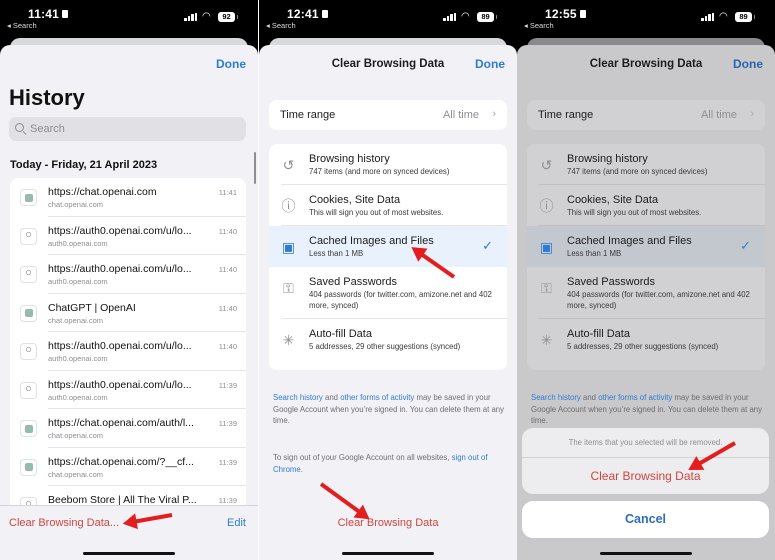 The width and height of the screenshot is (775, 560). What do you see at coordinates (645, 519) in the screenshot?
I see `cancel-button: Cancel` at bounding box center [645, 519].